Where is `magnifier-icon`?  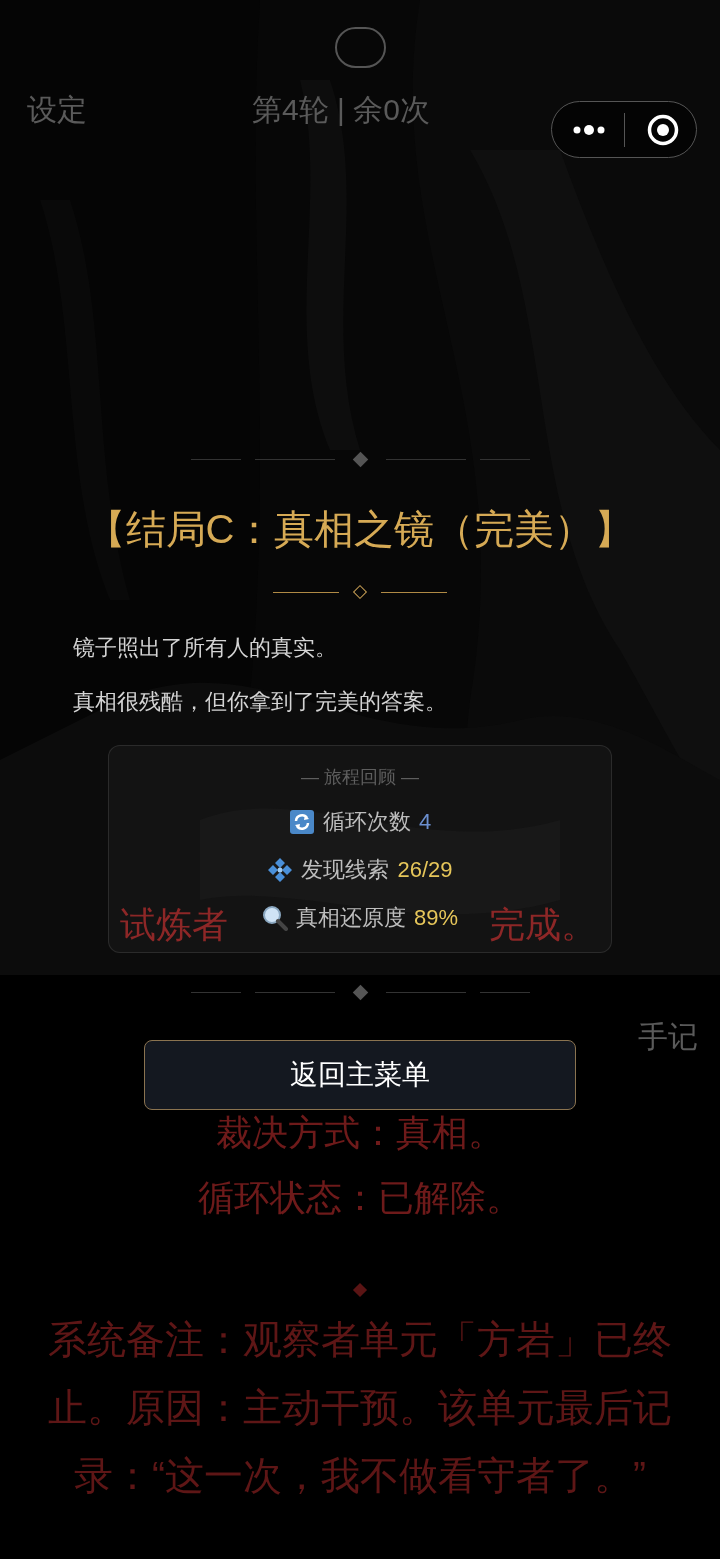 magnifier-icon is located at coordinates (274, 918).